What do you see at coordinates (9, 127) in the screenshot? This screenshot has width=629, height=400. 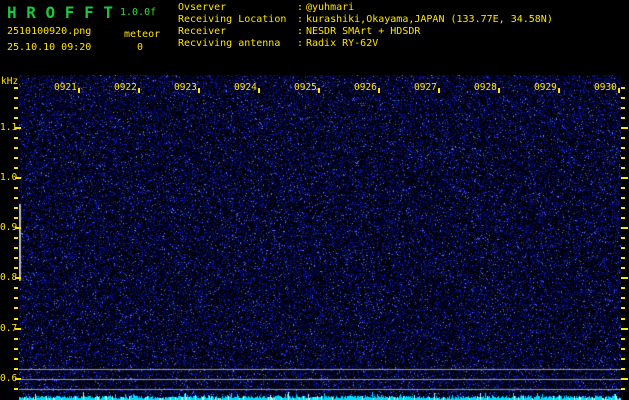 I see `freq-label: 1.1` at bounding box center [9, 127].